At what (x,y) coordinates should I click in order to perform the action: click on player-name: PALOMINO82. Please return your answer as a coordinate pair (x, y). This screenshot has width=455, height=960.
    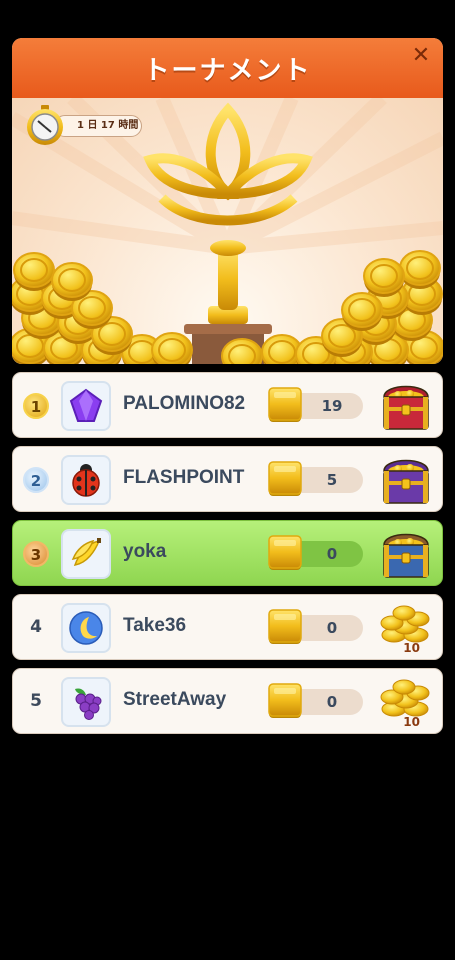
    Looking at the image, I should click on (184, 403).